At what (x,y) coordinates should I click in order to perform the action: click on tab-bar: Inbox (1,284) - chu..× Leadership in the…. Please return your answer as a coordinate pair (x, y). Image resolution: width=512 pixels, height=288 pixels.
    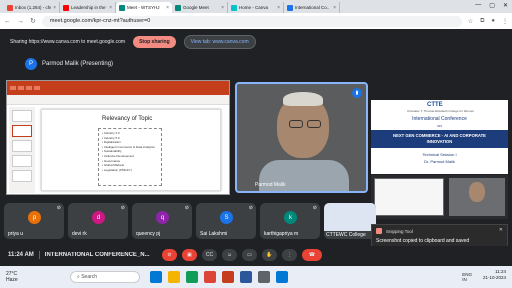
    Looking at the image, I should click on (256, 6).